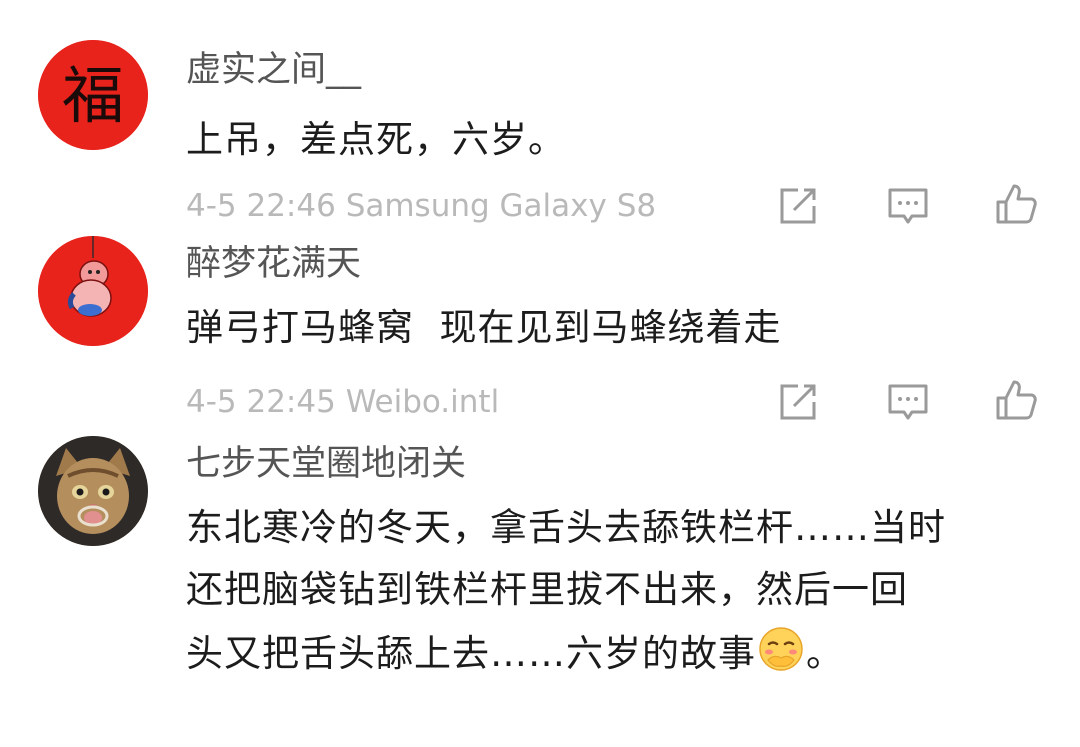 This screenshot has width=1080, height=747. Describe the element at coordinates (376, 139) in the screenshot. I see `comment-text: 上吊，差点死，六岁。` at that location.